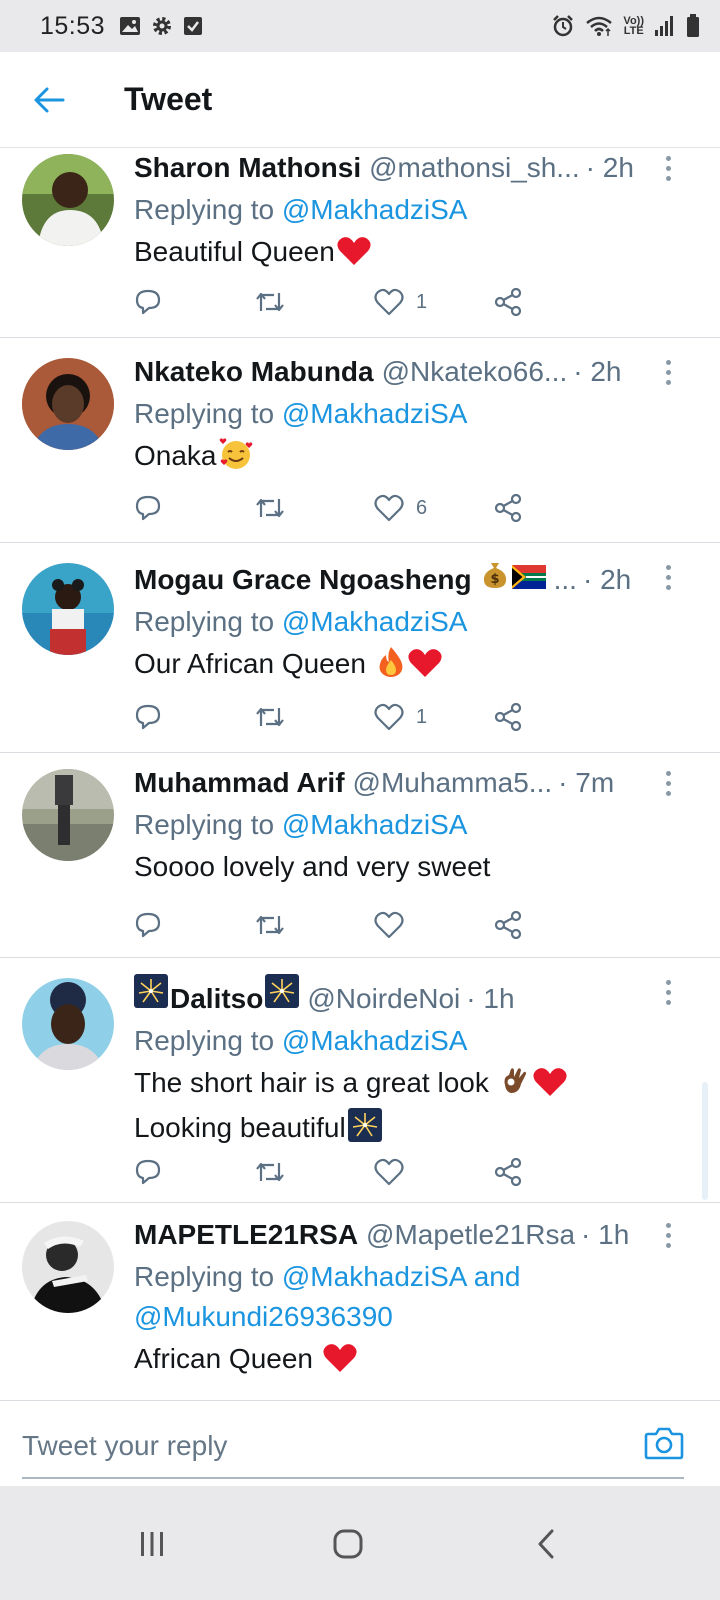 This screenshot has width=720, height=1600. Describe the element at coordinates (49, 100) in the screenshot. I see `back-button` at that location.